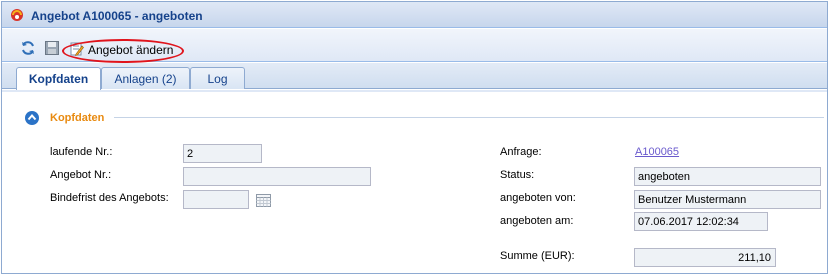 The height and width of the screenshot is (276, 831). I want to click on section-title: Kopfdaten, so click(77, 118).